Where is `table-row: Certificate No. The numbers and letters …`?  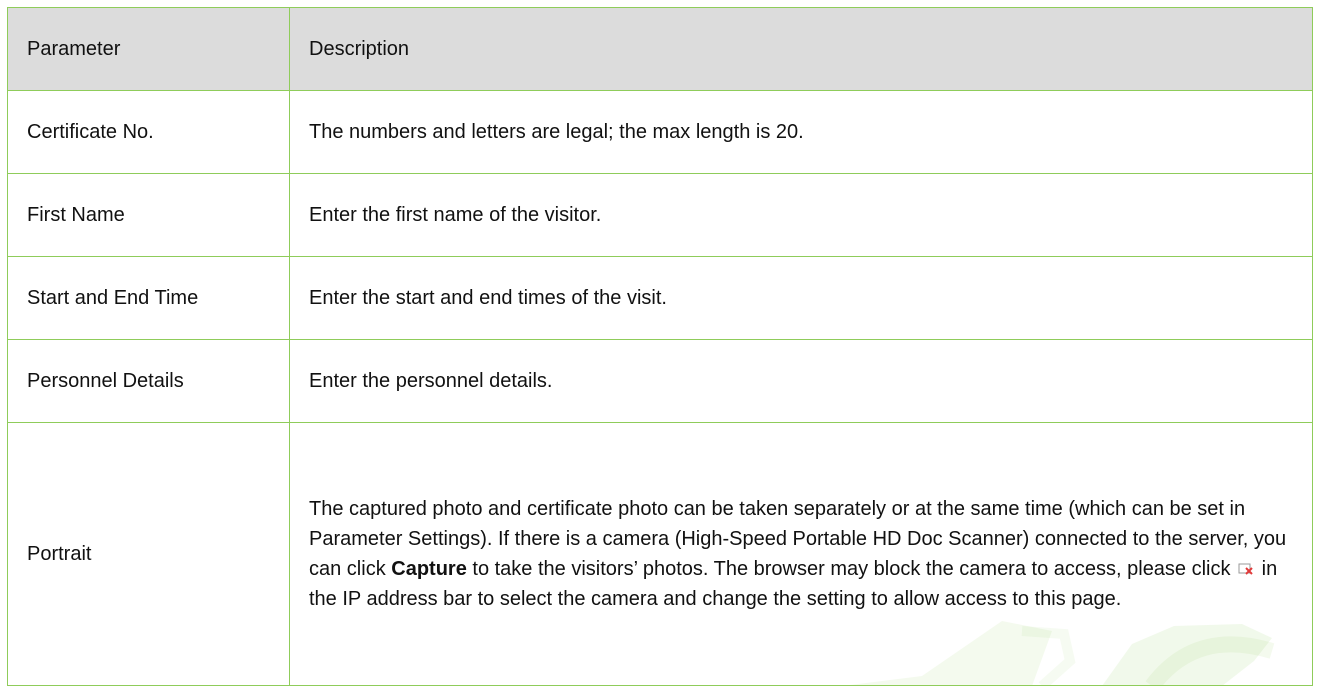
table-row: Certificate No. The numbers and letters … is located at coordinates (660, 132).